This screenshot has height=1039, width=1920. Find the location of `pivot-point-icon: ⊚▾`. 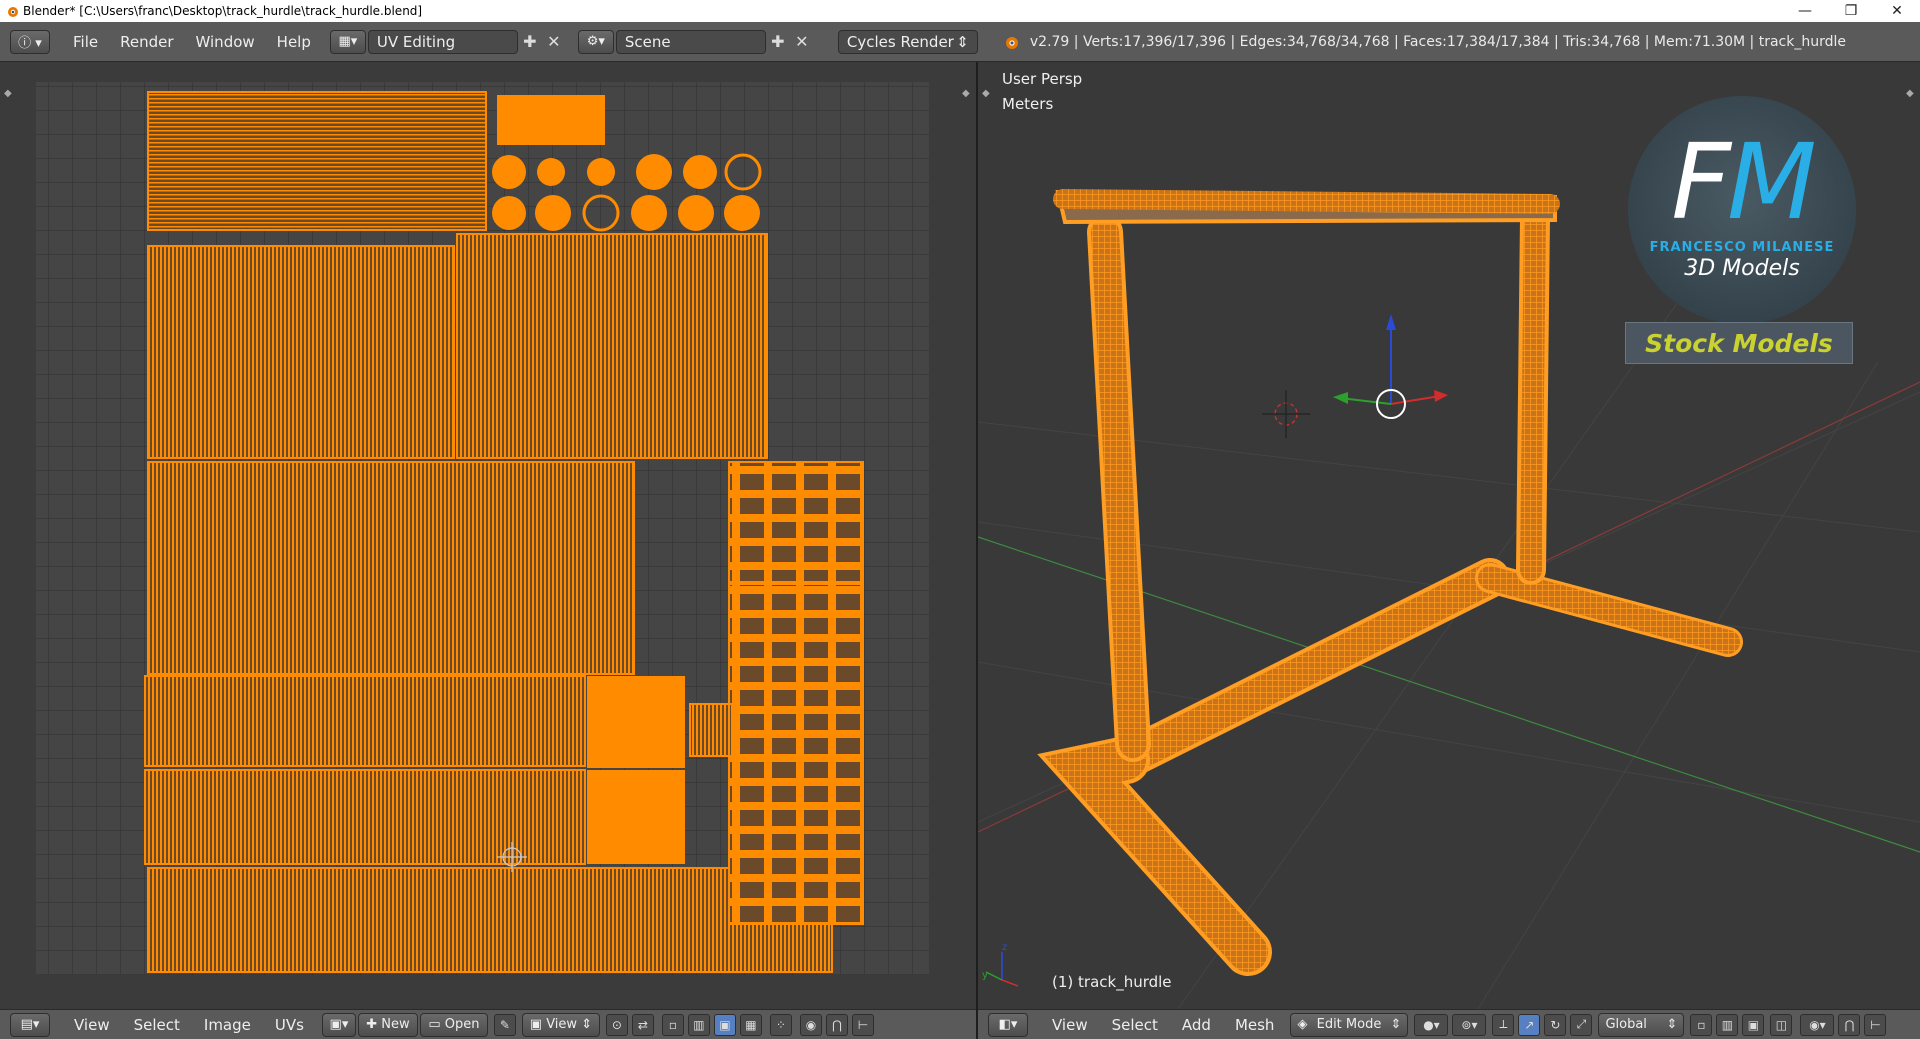

pivot-point-icon: ⊚▾ is located at coordinates (1469, 1024).